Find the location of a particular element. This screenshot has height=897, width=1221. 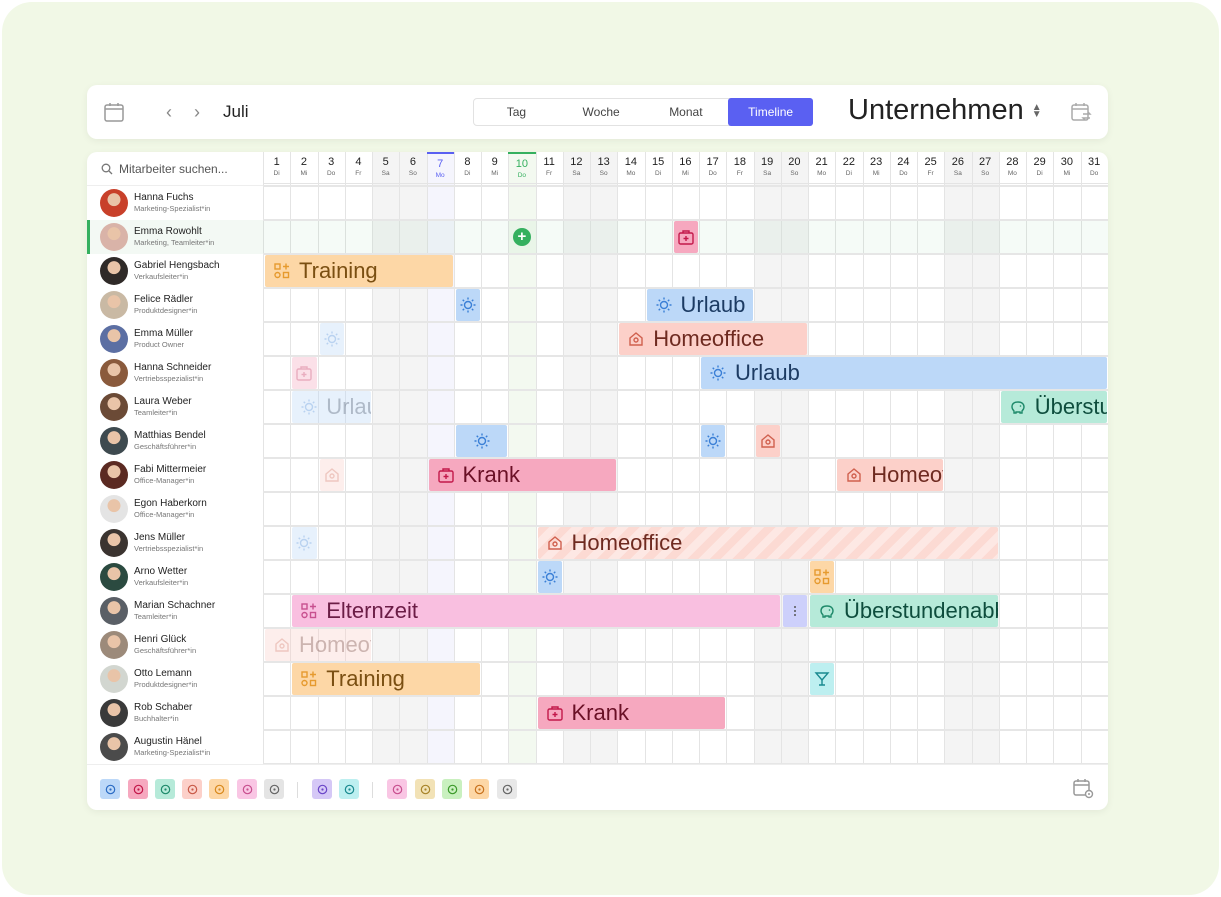

tab-tag: Tag is located at coordinates (516, 112).